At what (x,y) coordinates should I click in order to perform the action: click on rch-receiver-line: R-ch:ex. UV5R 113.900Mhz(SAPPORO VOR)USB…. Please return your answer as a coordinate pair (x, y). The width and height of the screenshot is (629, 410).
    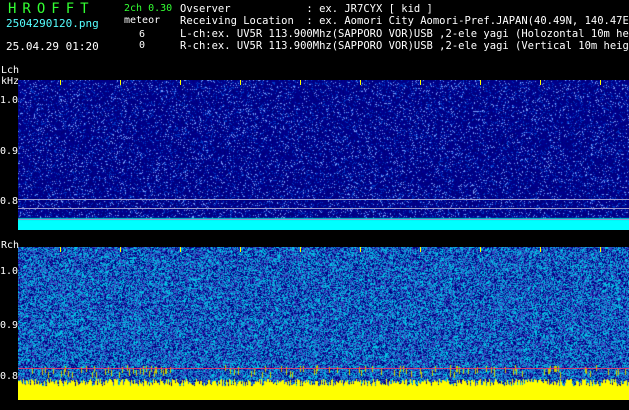
    Looking at the image, I should click on (404, 46).